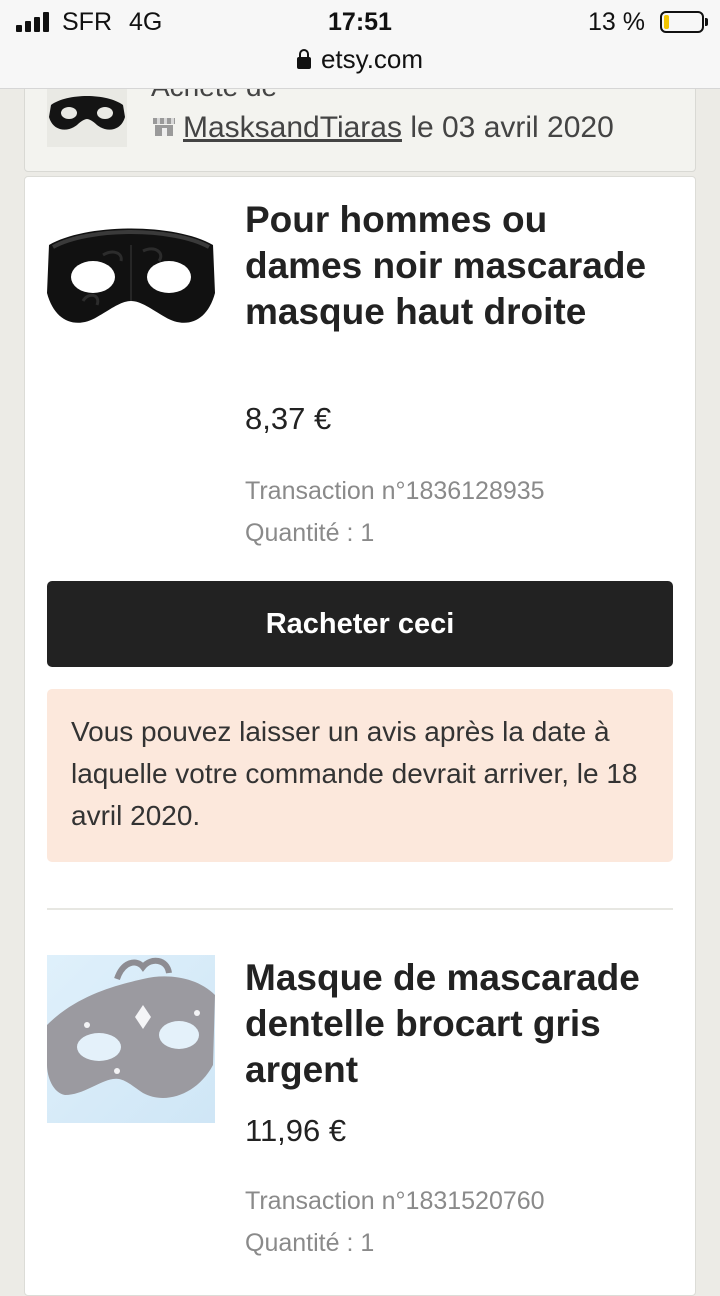 This screenshot has width=720, height=1296. I want to click on transaction-number: Transaction n°1836128935, so click(395, 491).